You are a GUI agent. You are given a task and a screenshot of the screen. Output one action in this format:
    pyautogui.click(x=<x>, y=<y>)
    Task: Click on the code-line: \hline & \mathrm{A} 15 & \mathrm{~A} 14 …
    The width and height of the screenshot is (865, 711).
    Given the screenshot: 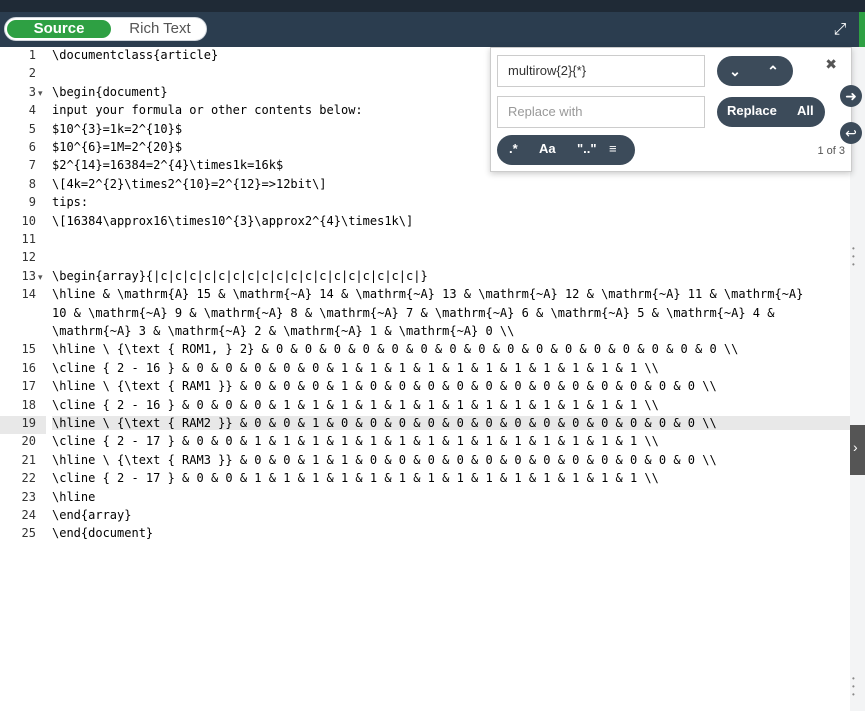 What is the action you would take?
    pyautogui.click(x=451, y=294)
    